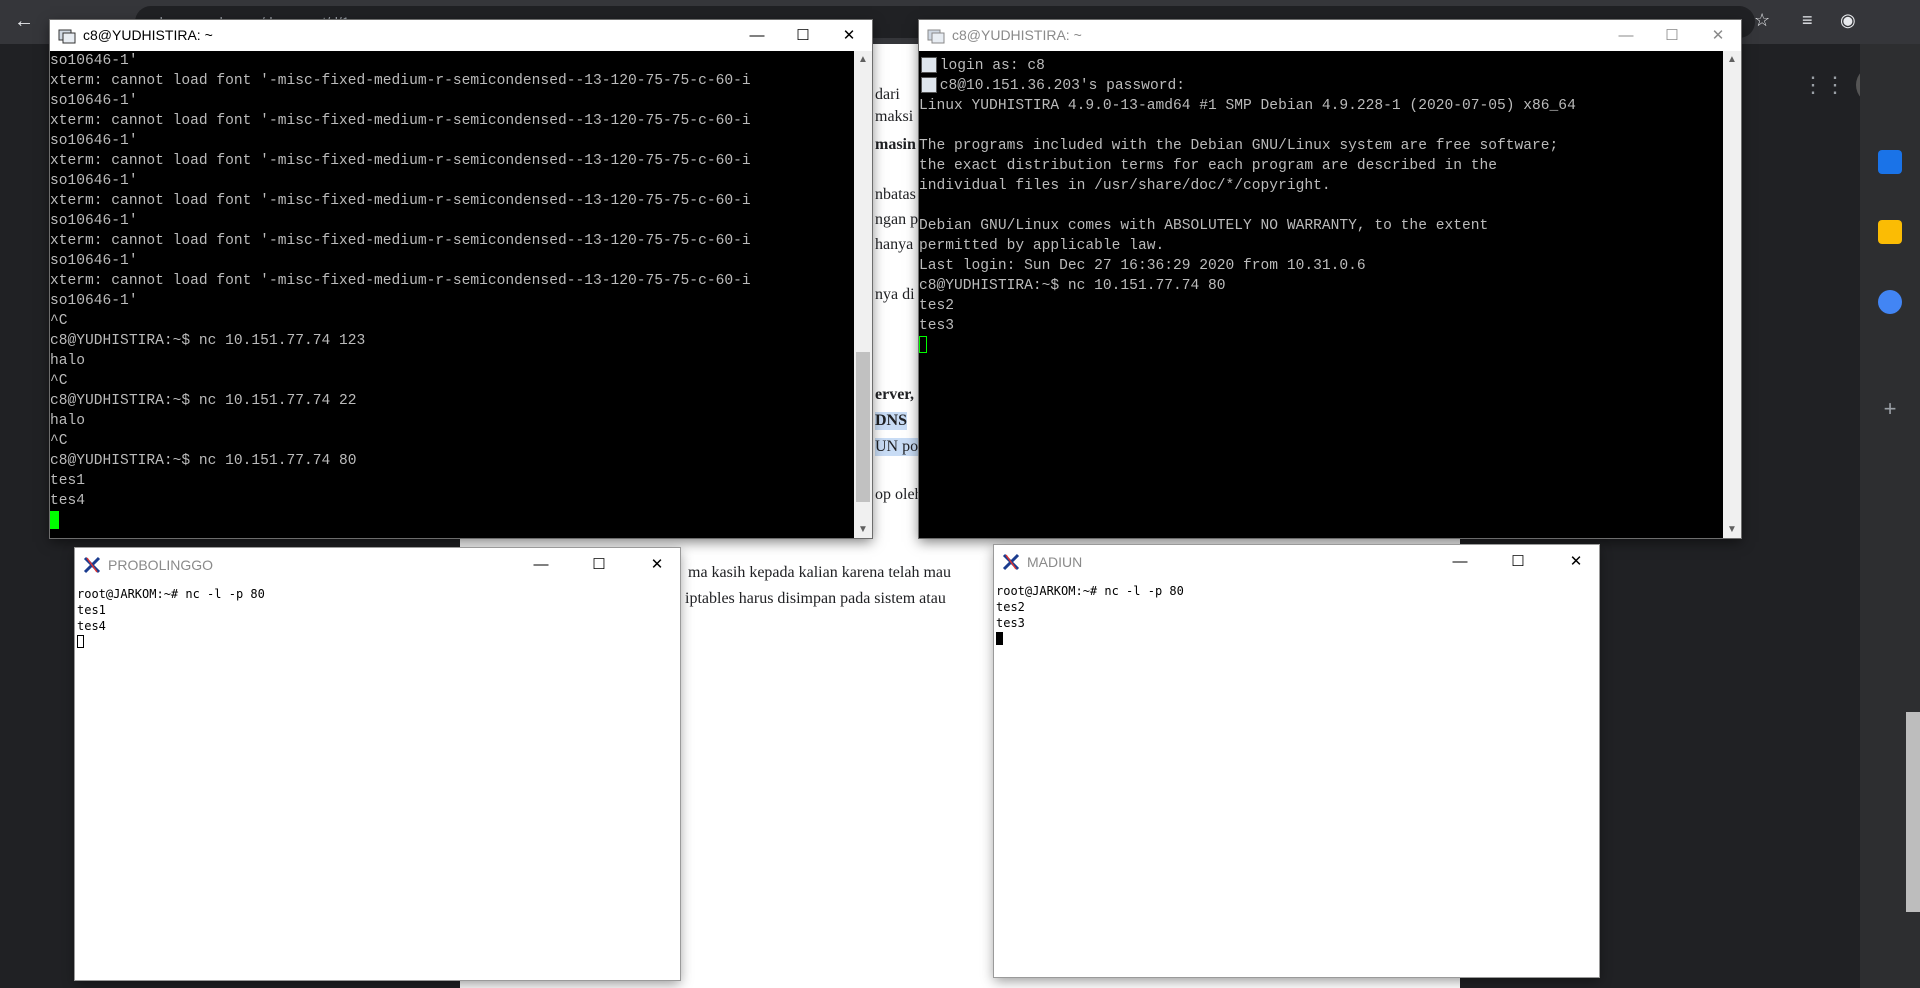 Image resolution: width=1920 pixels, height=988 pixels. What do you see at coordinates (894, 116) in the screenshot?
I see `doc-text: maksi` at bounding box center [894, 116].